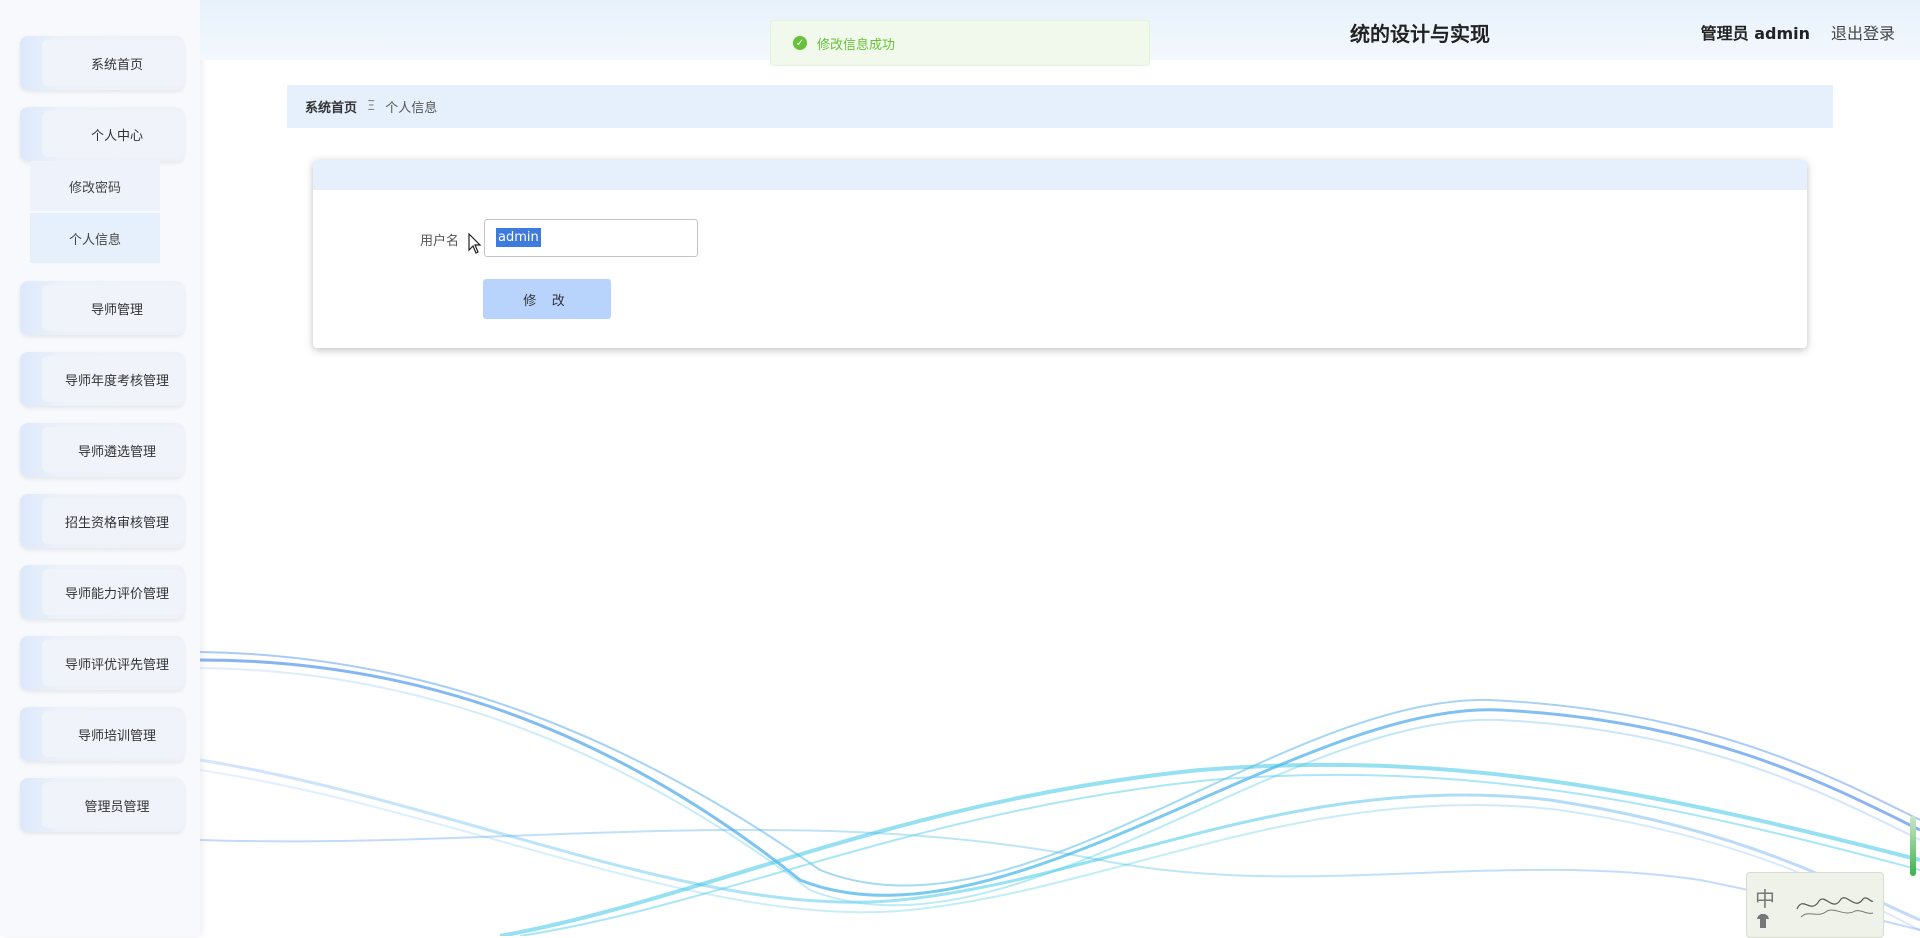 The width and height of the screenshot is (1920, 938). What do you see at coordinates (116, 594) in the screenshot?
I see `sidebar-item-label: 导师能力评价管理` at bounding box center [116, 594].